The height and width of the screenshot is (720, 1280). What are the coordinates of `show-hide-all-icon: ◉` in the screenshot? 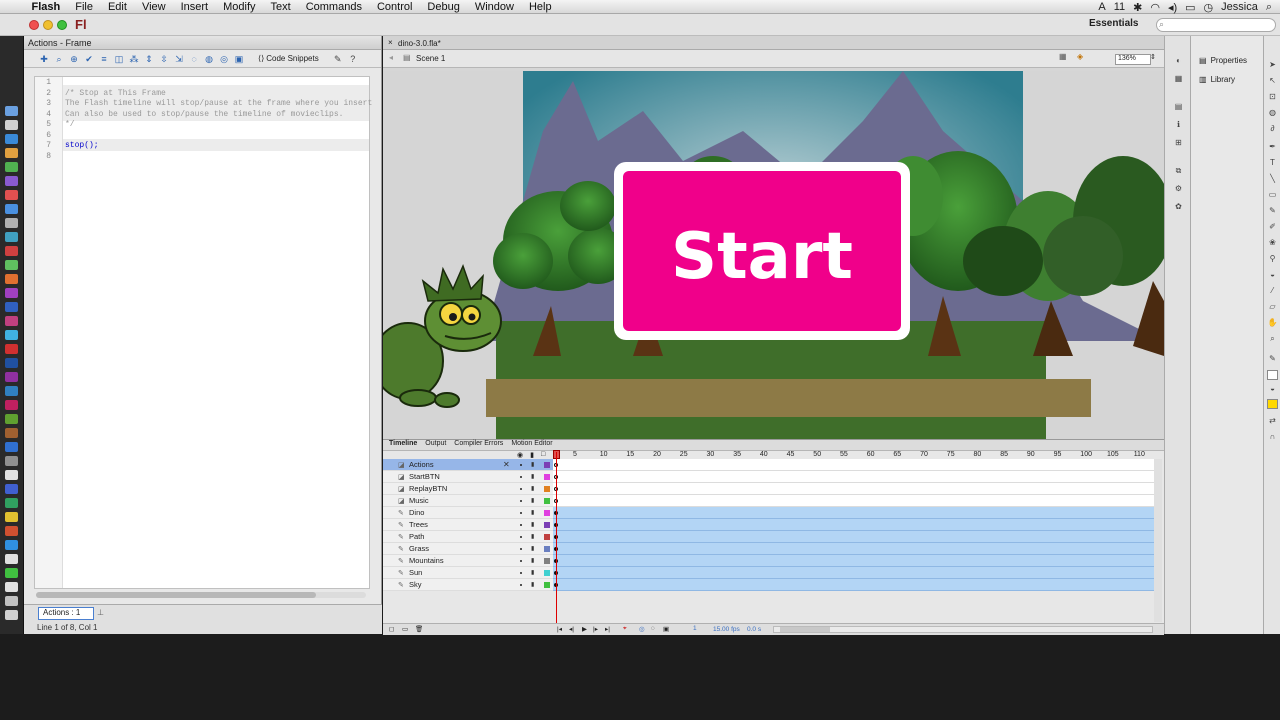 It's located at (520, 455).